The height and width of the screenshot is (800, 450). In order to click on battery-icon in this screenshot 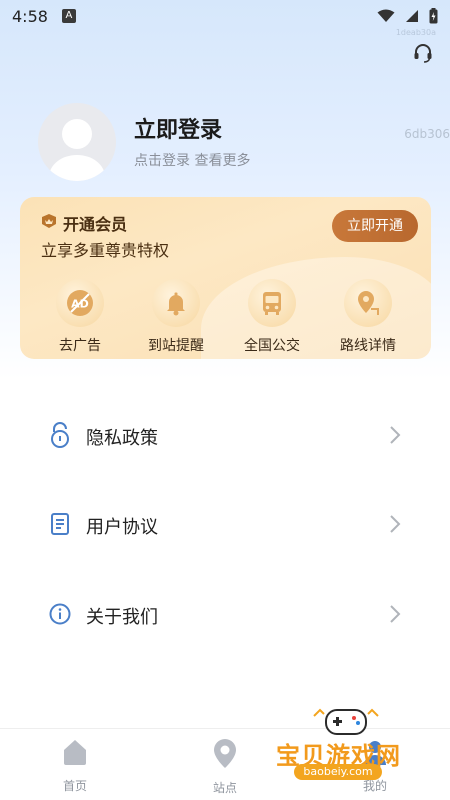, I will do `click(433, 16)`.